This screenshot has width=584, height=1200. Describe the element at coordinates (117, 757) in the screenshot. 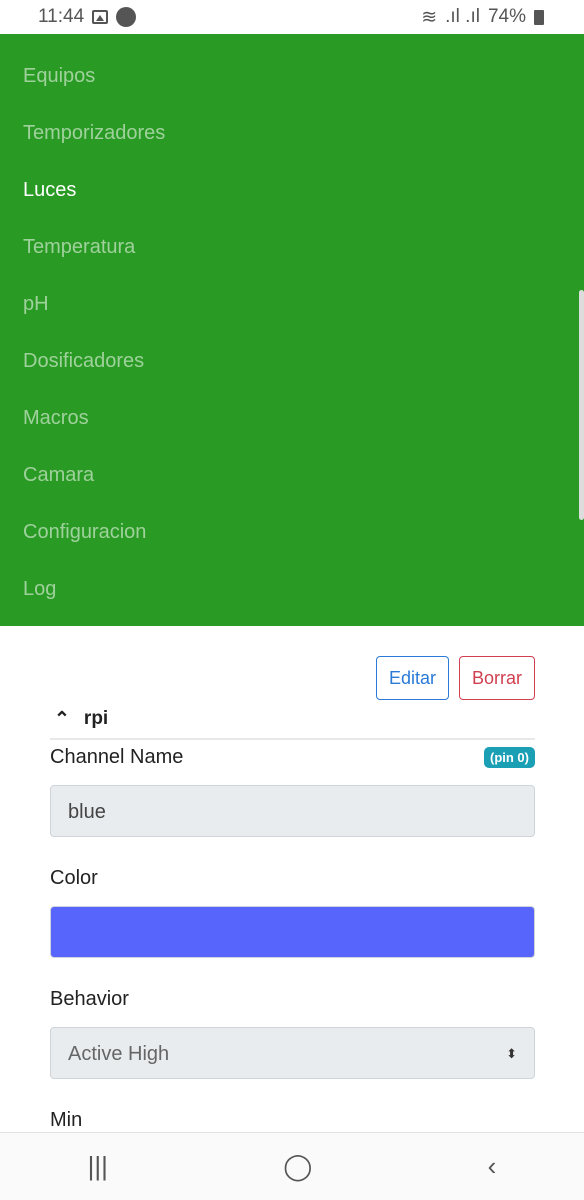

I see `channel-name-label: Channel Name` at that location.